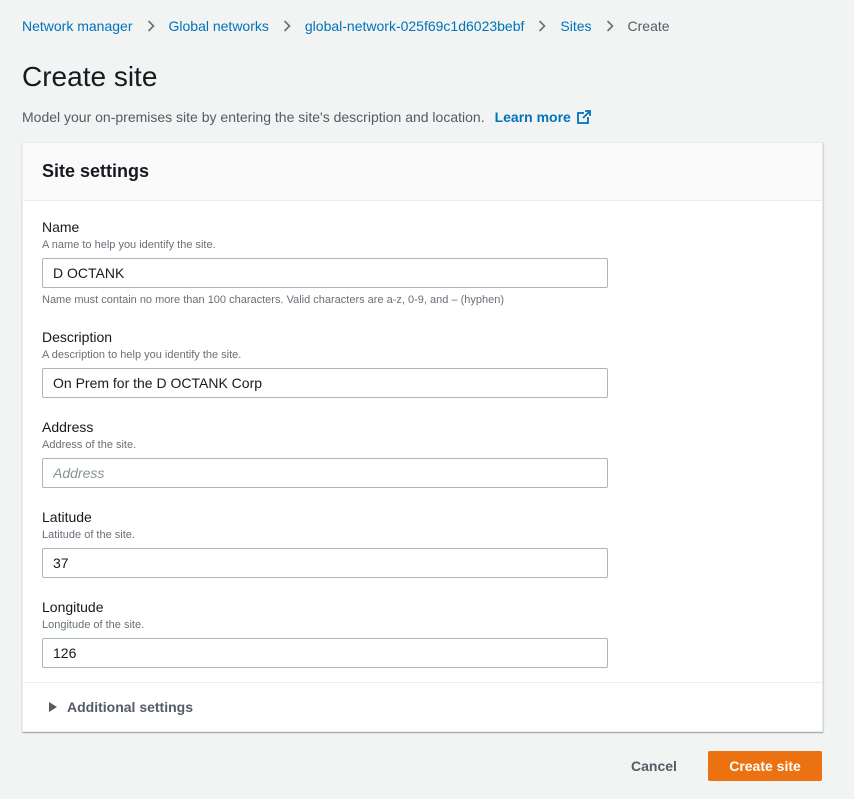 The width and height of the screenshot is (854, 799). I want to click on additional-settings-toggle: Additional settings, so click(121, 707).